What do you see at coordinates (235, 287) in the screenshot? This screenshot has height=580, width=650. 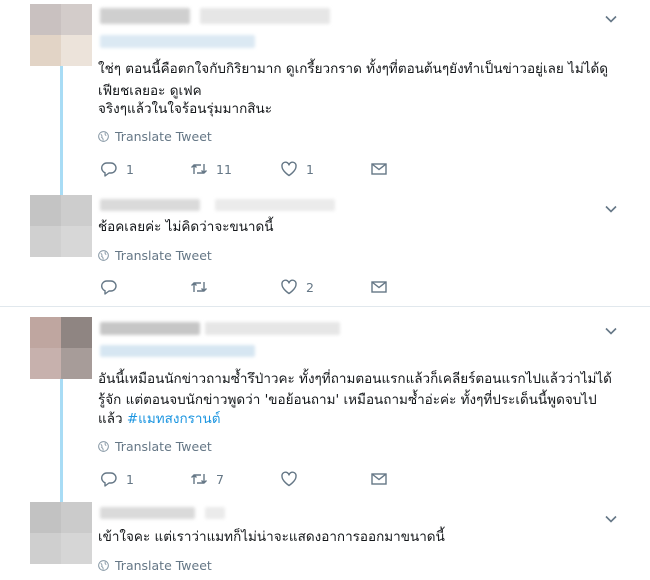 I see `retweet-button` at bounding box center [235, 287].